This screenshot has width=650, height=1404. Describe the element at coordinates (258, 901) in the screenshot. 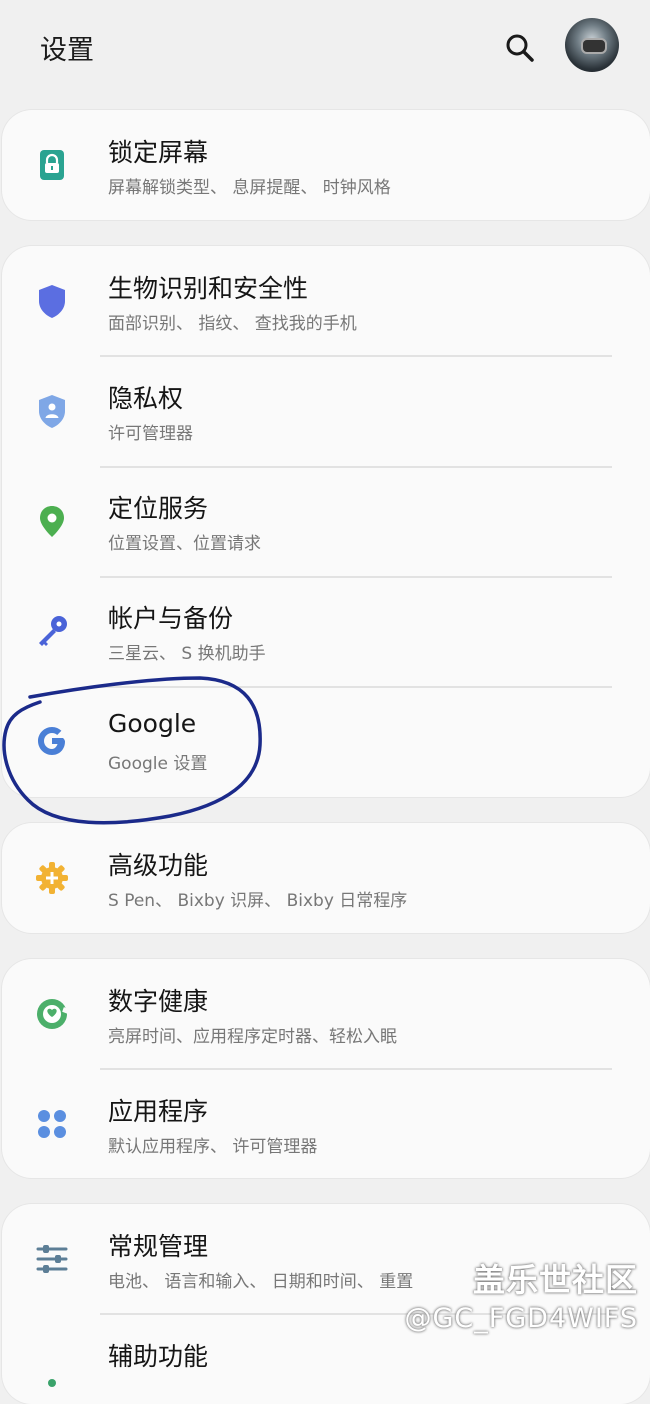

I see `item-subtitle: S Pen、 Bixby 识屏、 Bixby 日常程序` at that location.